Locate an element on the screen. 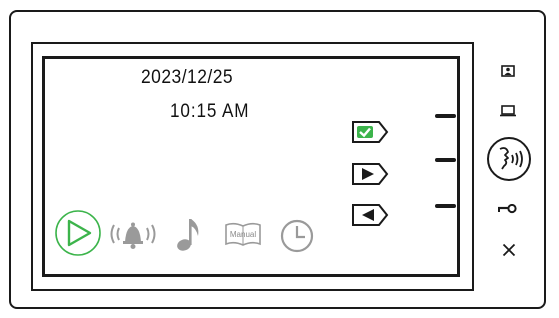 The height and width of the screenshot is (318, 559). bell-ringing-icon is located at coordinates (133, 235).